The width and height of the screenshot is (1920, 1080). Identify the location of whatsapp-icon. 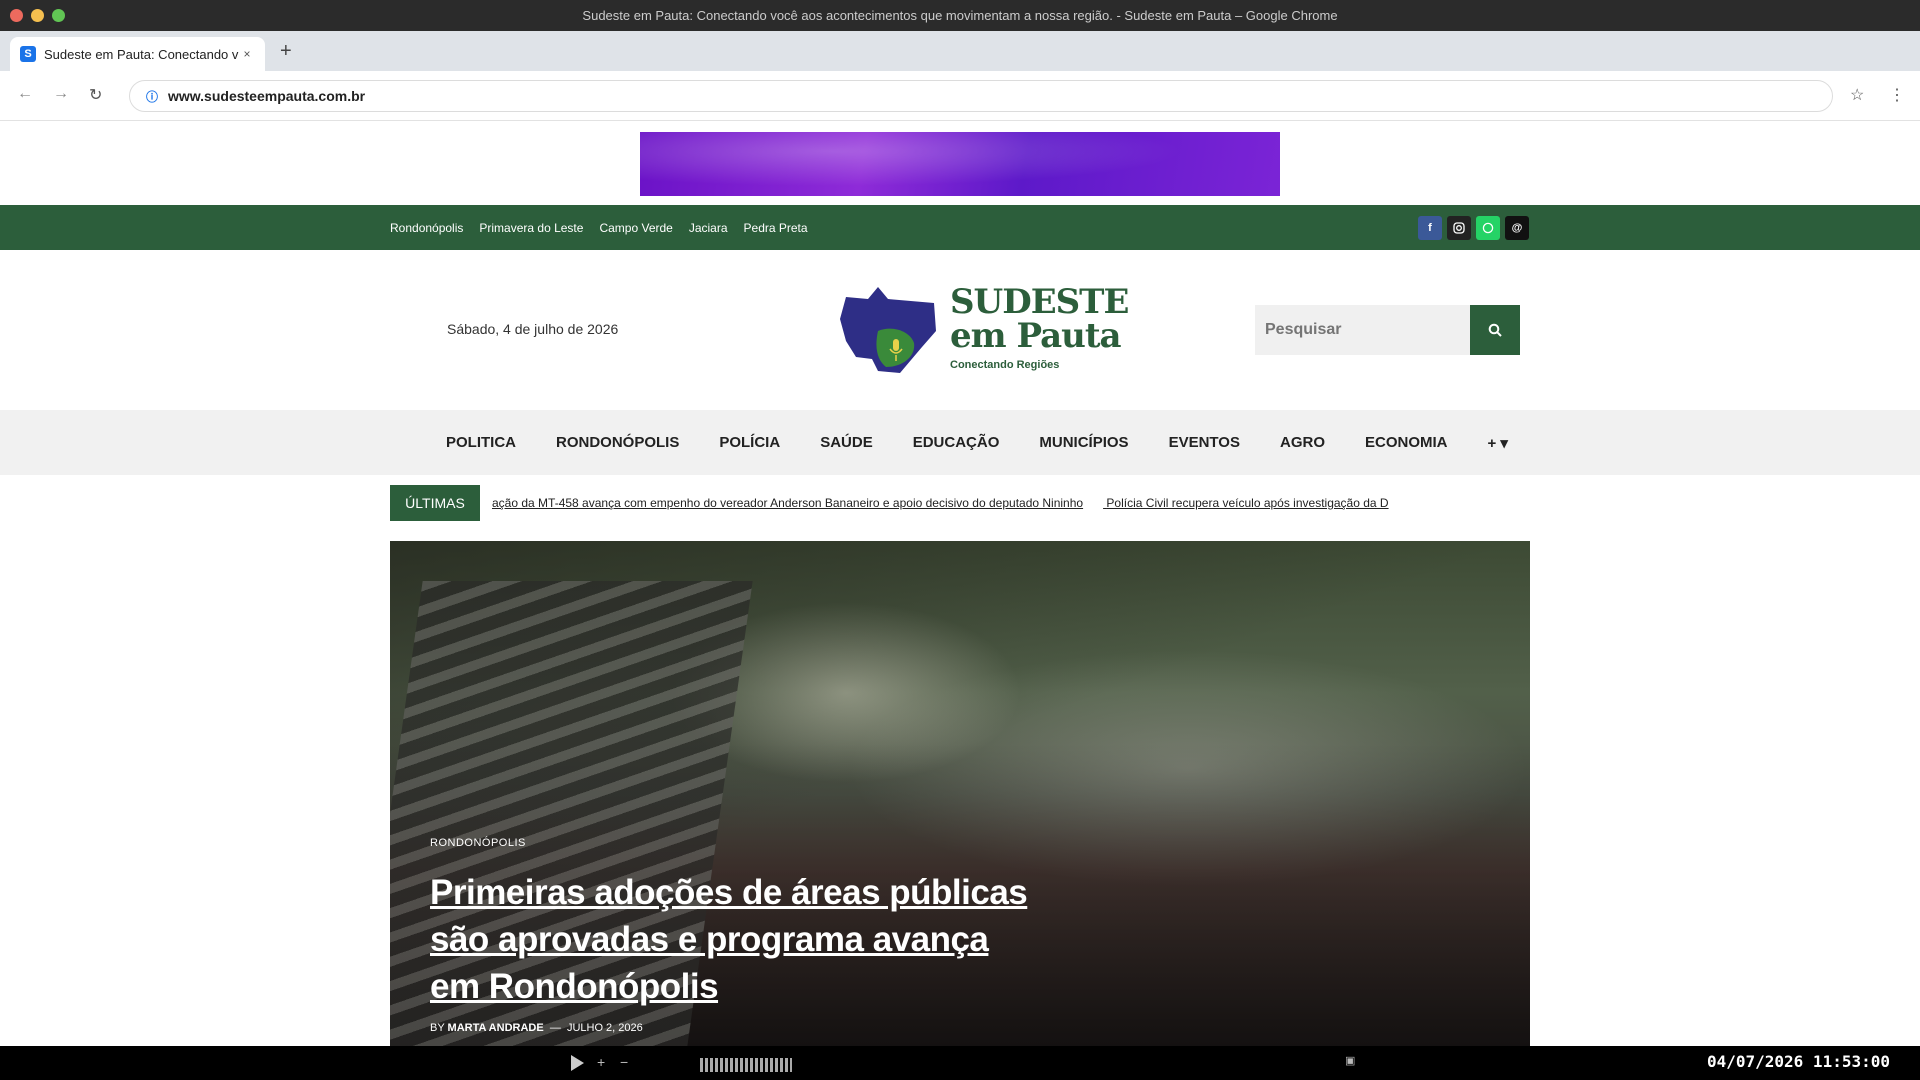
(1488, 228).